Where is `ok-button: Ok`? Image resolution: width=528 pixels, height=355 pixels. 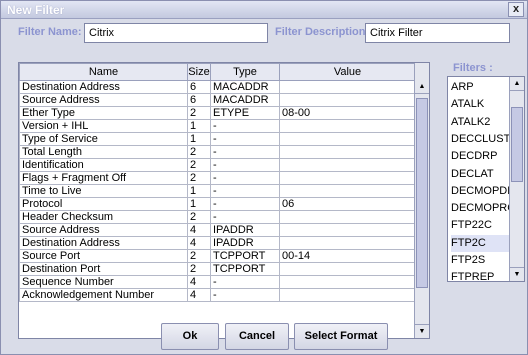
ok-button: Ok is located at coordinates (190, 336).